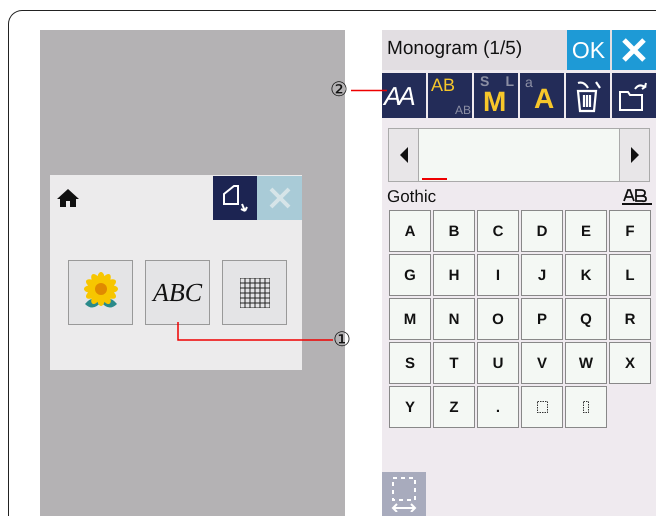 This screenshot has height=516, width=656. What do you see at coordinates (542, 363) in the screenshot?
I see `letter-key: V` at bounding box center [542, 363].